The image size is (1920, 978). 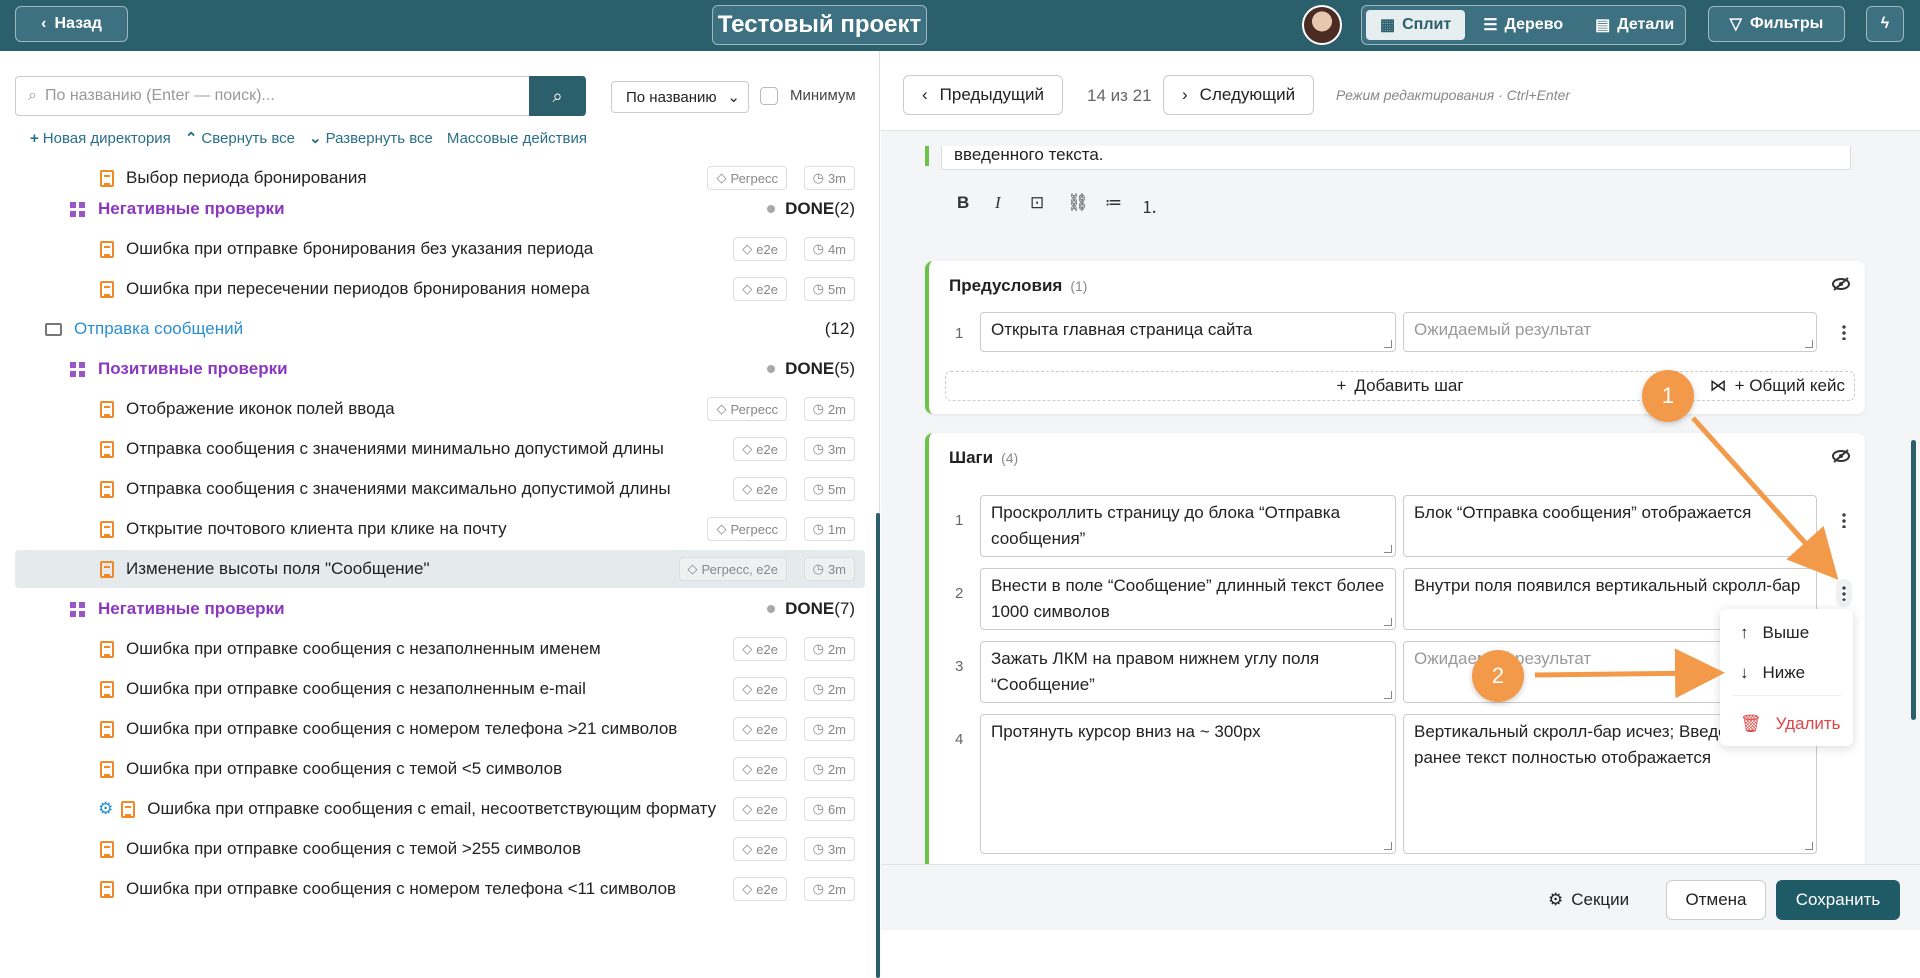 I want to click on action-bar: ⚙ Секции Отмена Сохранить, so click(x=1400, y=897).